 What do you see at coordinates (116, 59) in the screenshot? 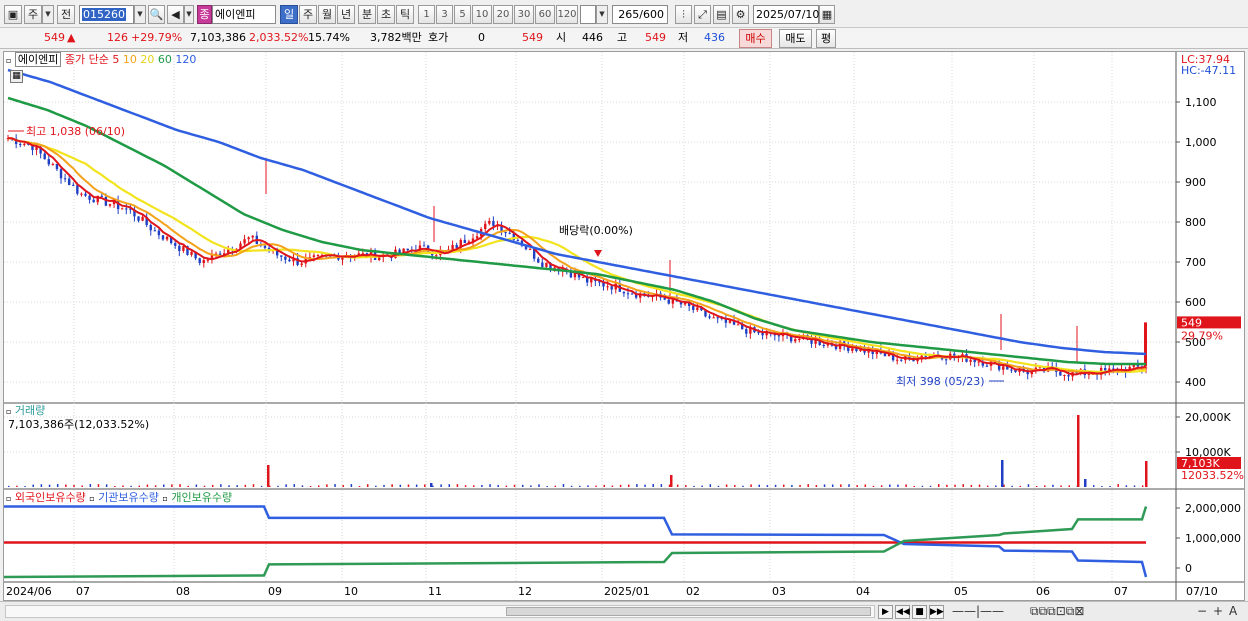
I see `ma-5-label: 5` at bounding box center [116, 59].